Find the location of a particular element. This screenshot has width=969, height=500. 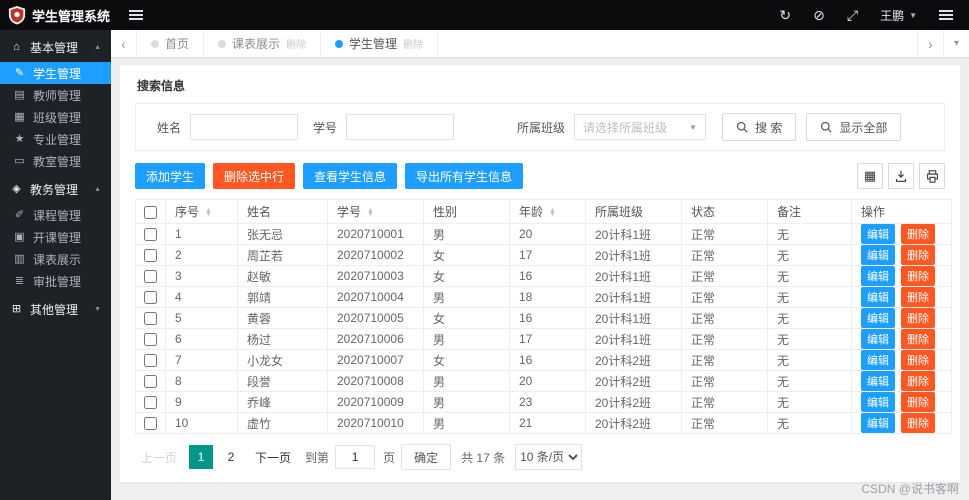

search-panel: 姓名 学号 所属班级 请选择所属班级 ▼ 搜 索 显示全部 is located at coordinates (540, 127).